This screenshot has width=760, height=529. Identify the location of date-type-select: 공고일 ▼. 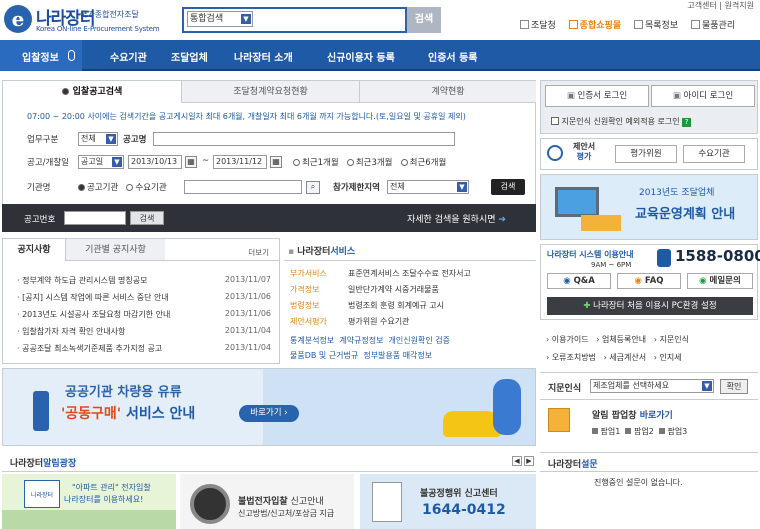
(101, 162).